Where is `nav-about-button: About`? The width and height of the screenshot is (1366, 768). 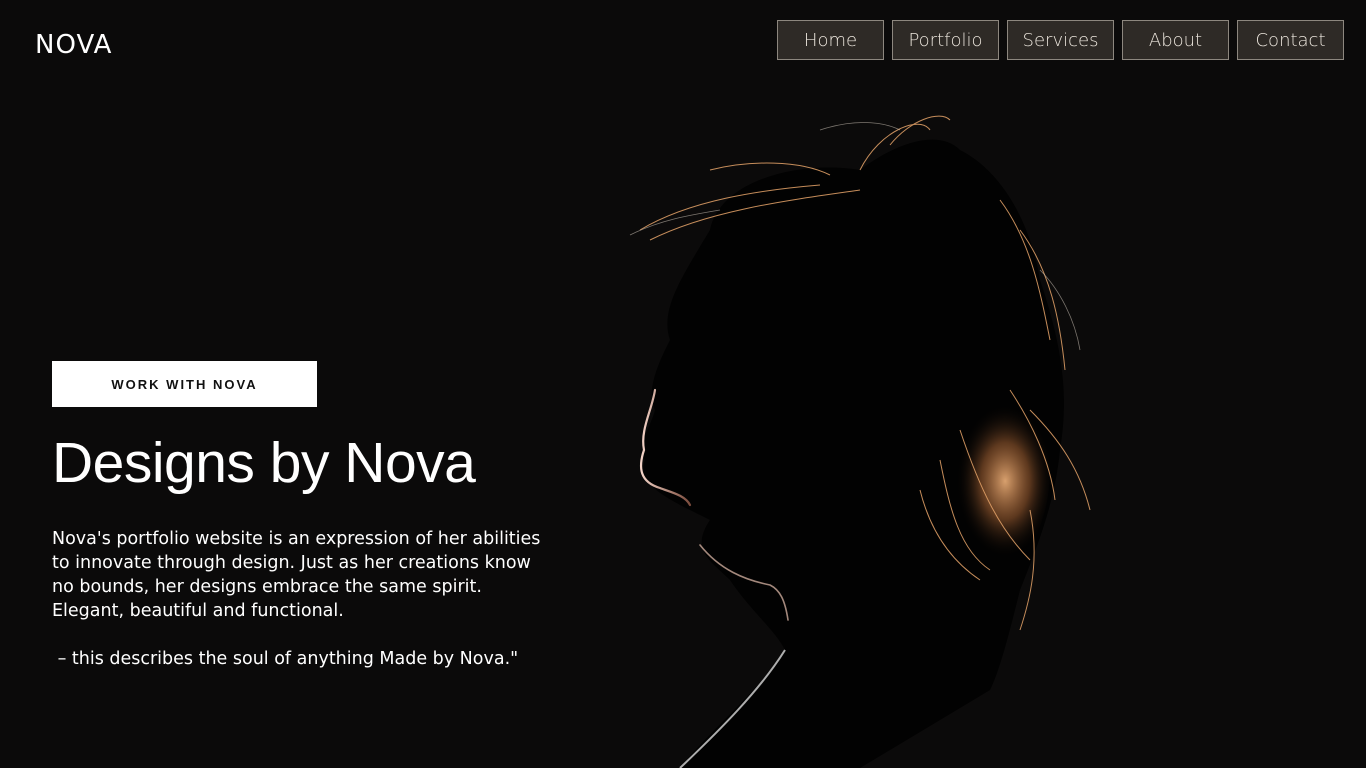 nav-about-button: About is located at coordinates (1175, 40).